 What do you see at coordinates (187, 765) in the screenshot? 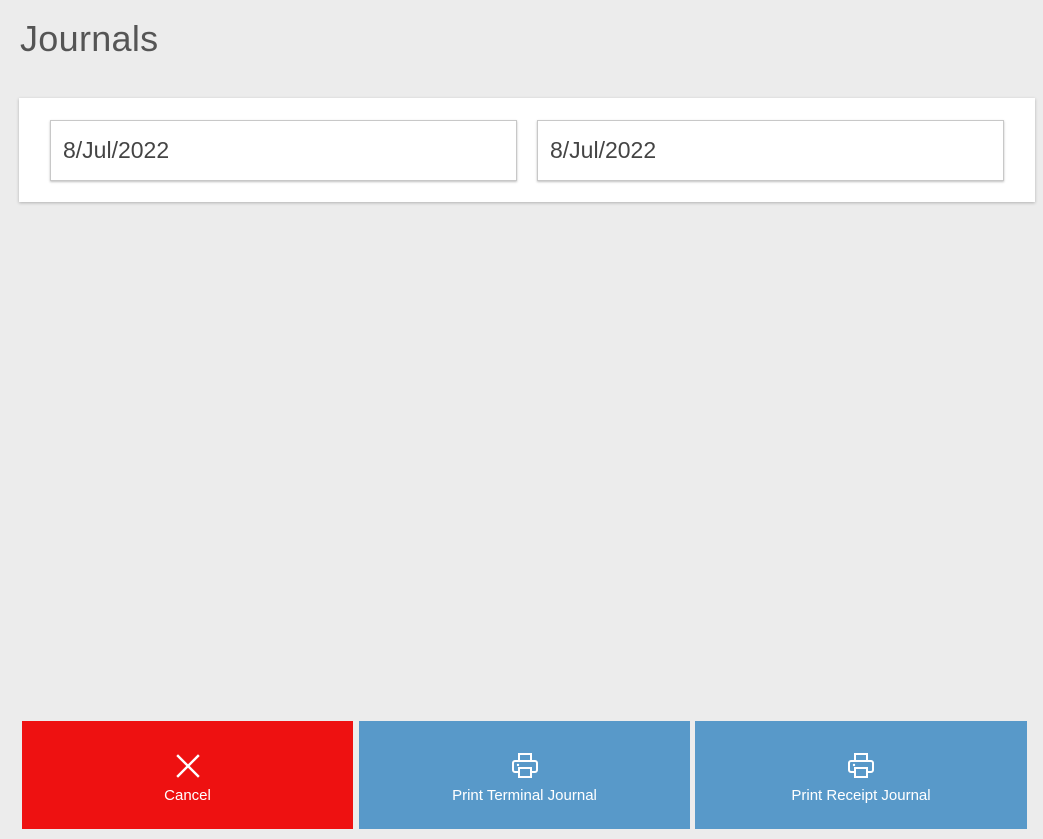
I see `close-icon` at bounding box center [187, 765].